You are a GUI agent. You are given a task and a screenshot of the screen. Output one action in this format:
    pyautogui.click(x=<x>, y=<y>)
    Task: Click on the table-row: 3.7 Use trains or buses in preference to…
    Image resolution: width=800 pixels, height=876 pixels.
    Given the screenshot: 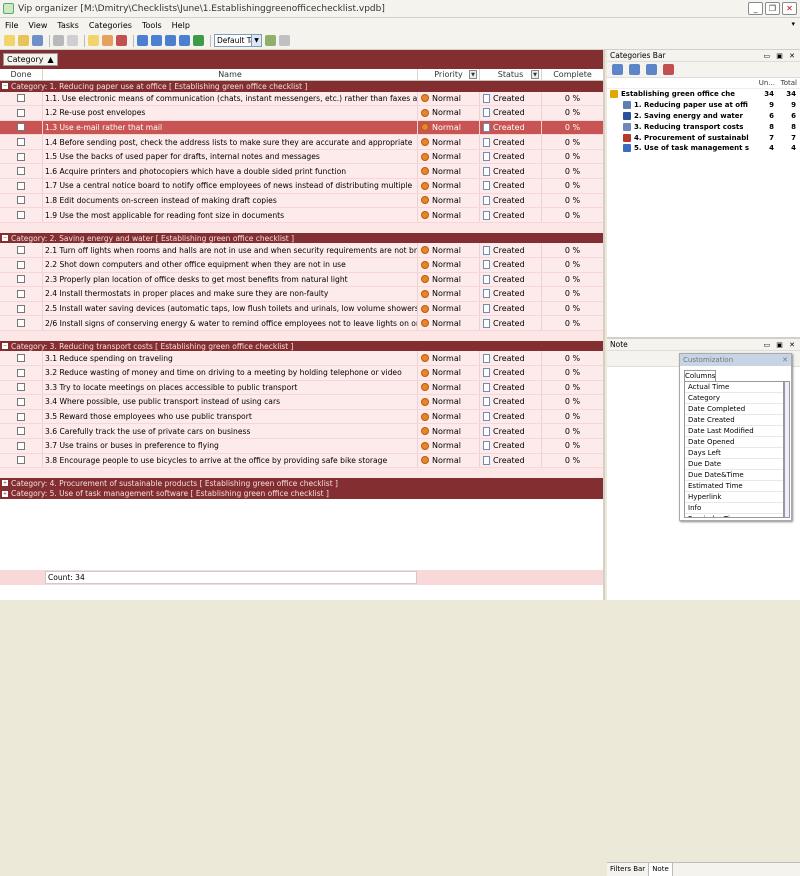 What is the action you would take?
    pyautogui.click(x=301, y=446)
    